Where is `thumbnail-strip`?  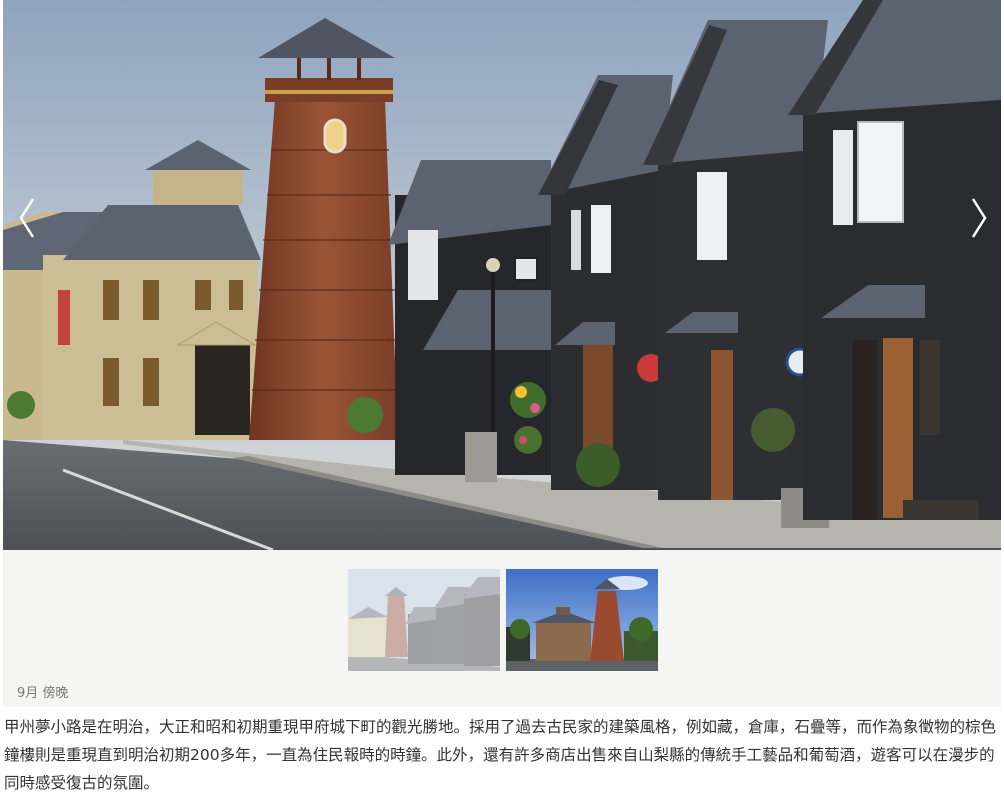
thumbnail-strip is located at coordinates (503, 620).